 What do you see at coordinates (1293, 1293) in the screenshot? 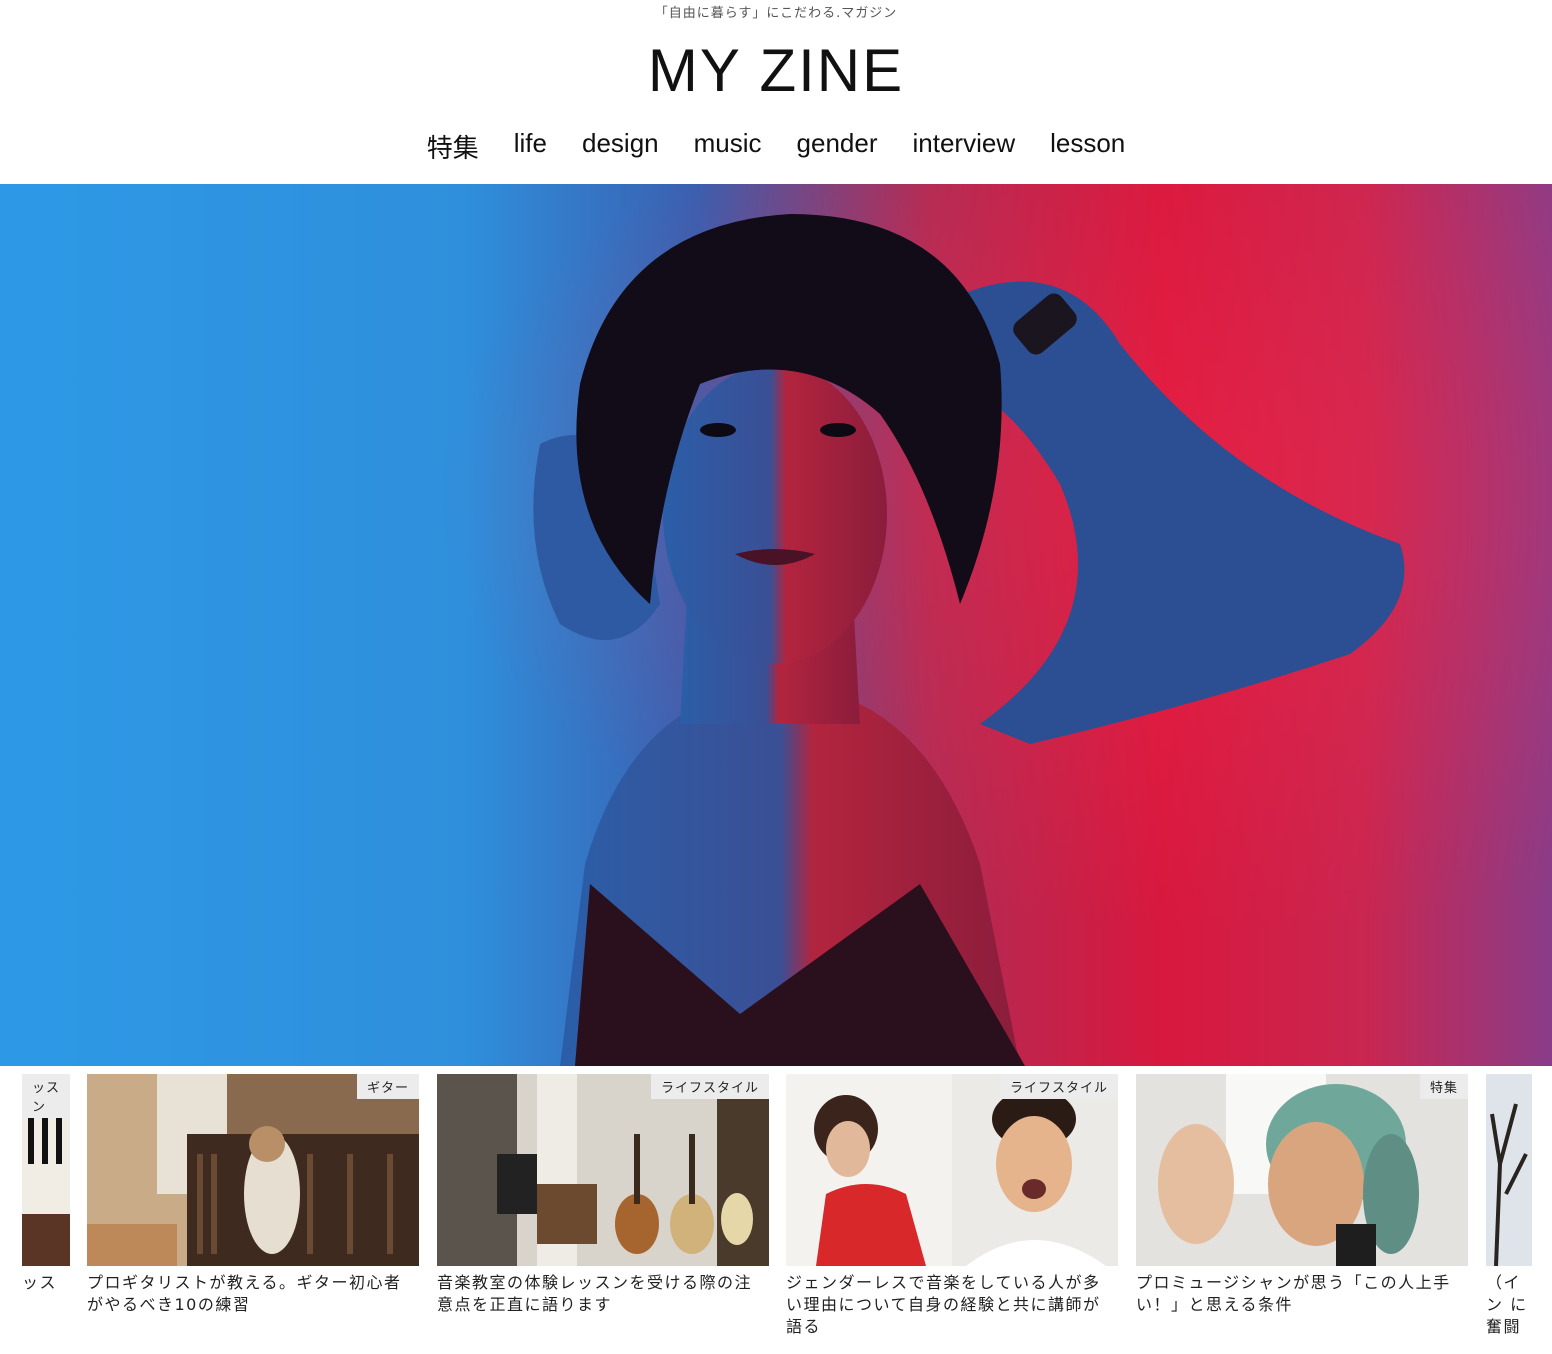
I see `article-title: プロミュージシャンが思う「この人上手い！」と思える条件` at bounding box center [1293, 1293].